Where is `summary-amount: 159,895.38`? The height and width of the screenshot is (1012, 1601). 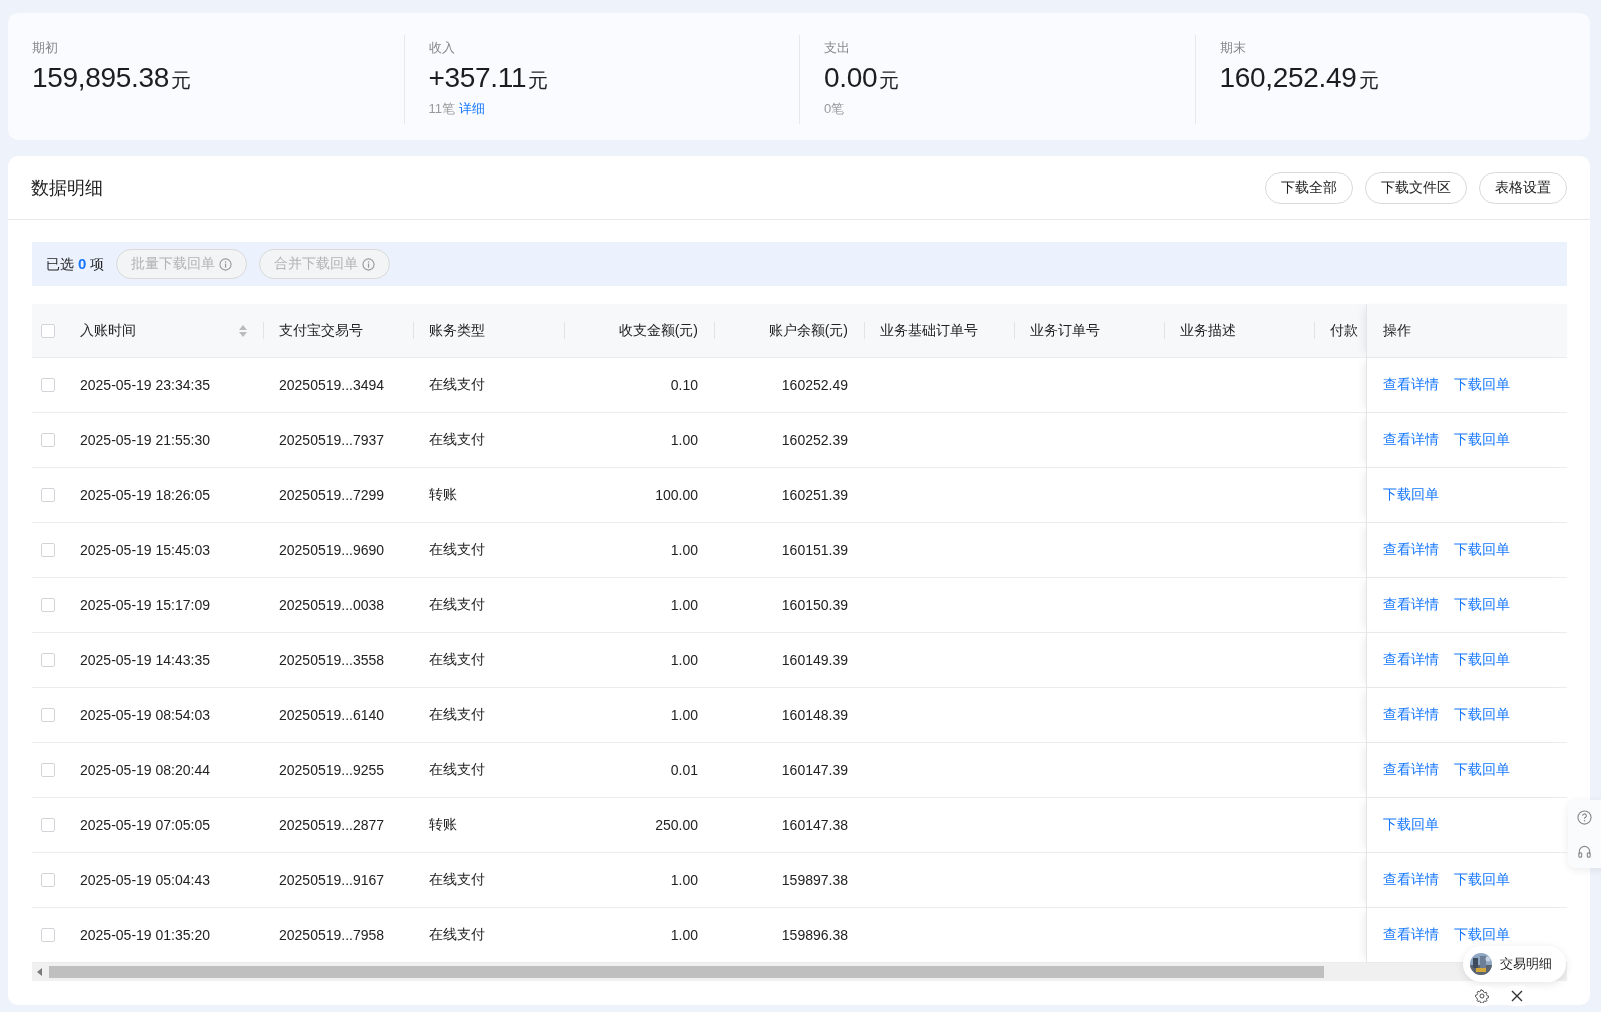
summary-amount: 159,895.38 is located at coordinates (101, 78).